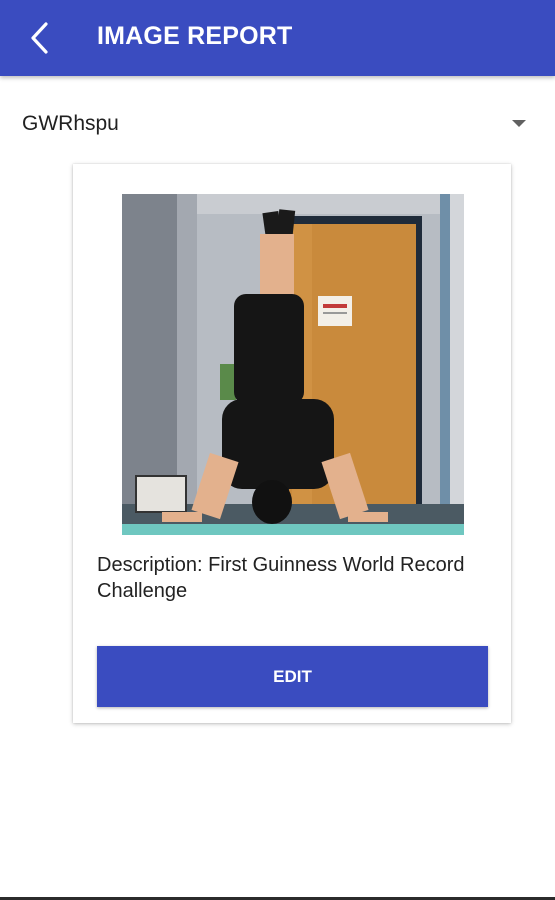  What do you see at coordinates (519, 124) in the screenshot?
I see `dropdown-arrow-icon` at bounding box center [519, 124].